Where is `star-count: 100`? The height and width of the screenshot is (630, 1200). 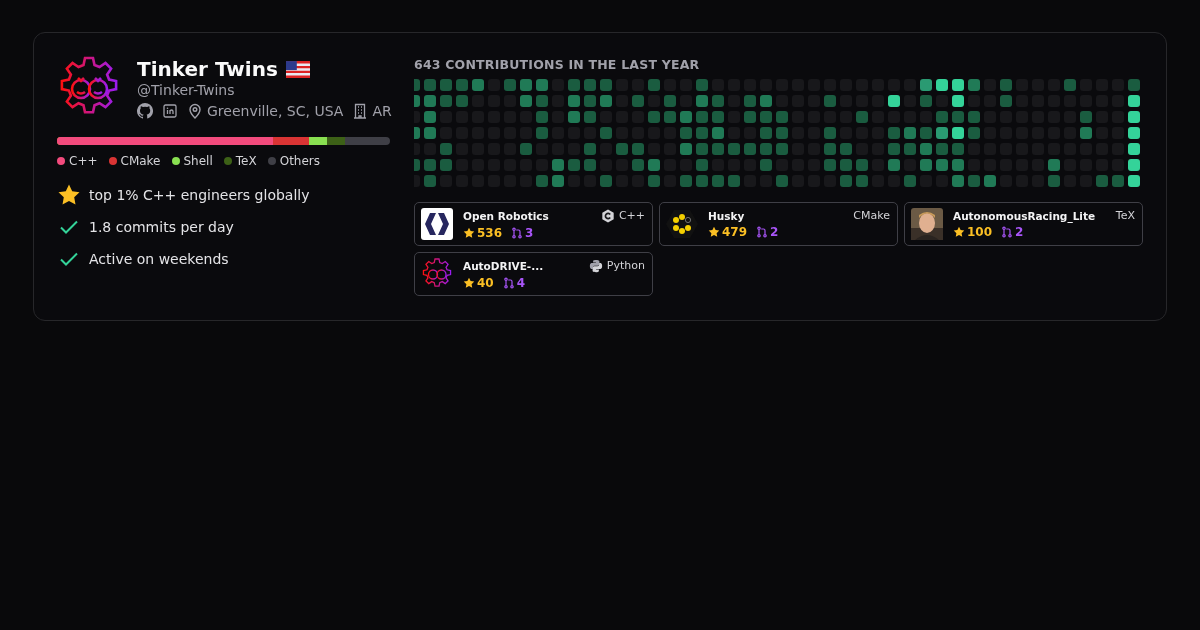
star-count: 100 is located at coordinates (980, 232).